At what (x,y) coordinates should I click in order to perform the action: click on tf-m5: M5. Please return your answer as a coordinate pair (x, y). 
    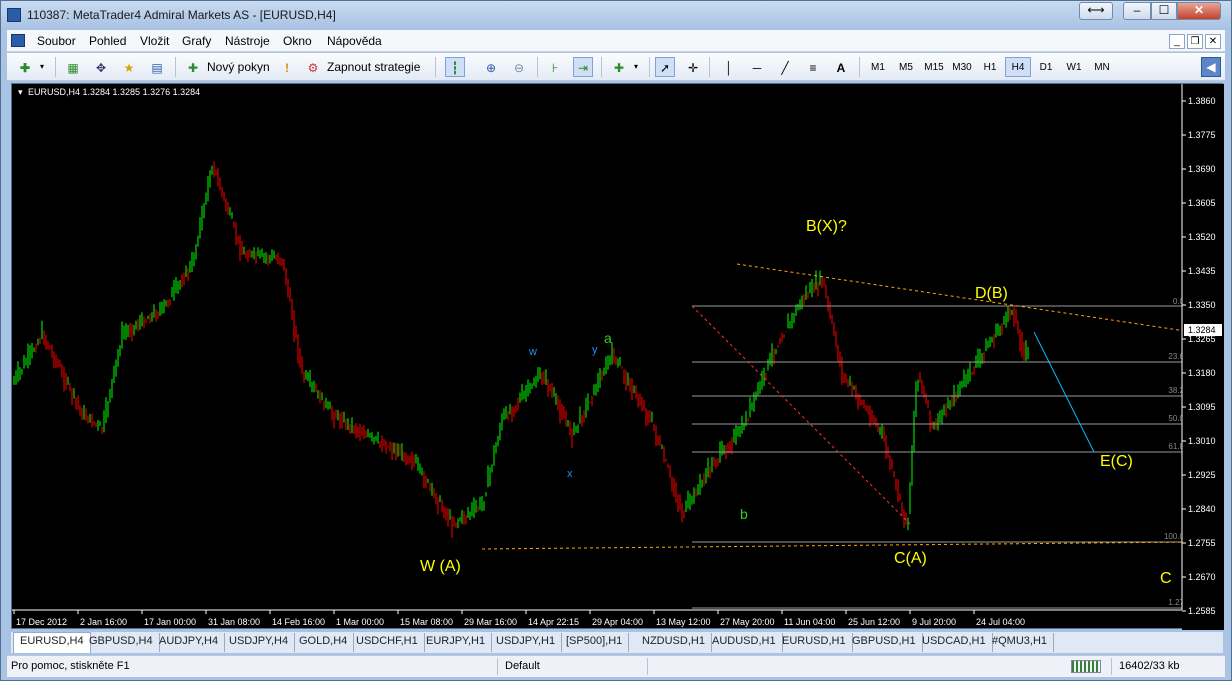
    Looking at the image, I should click on (906, 67).